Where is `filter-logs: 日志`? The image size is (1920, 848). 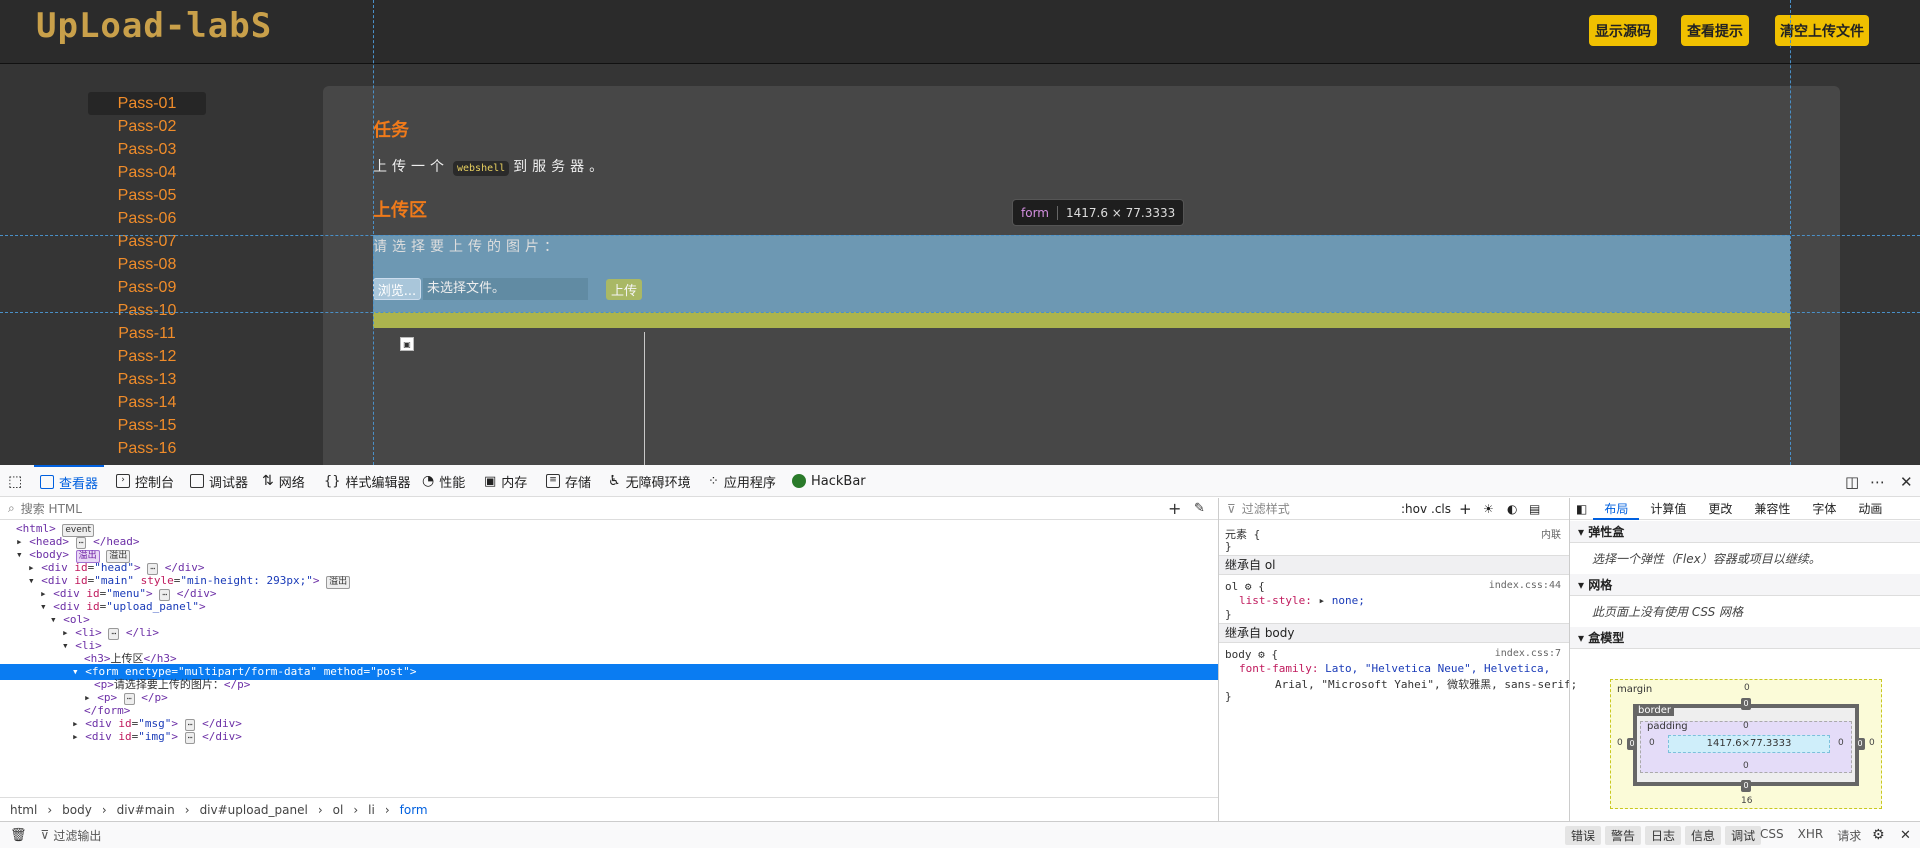 filter-logs: 日志 is located at coordinates (1663, 835).